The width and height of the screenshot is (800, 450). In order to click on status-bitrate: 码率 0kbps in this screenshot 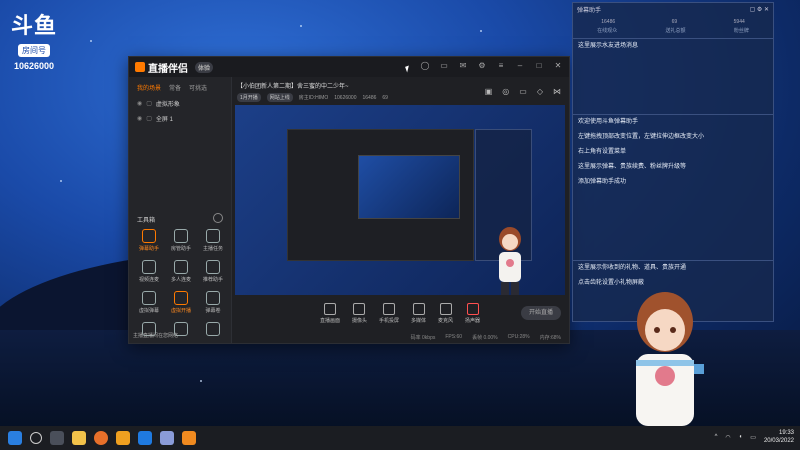, I will do `click(423, 337)`.